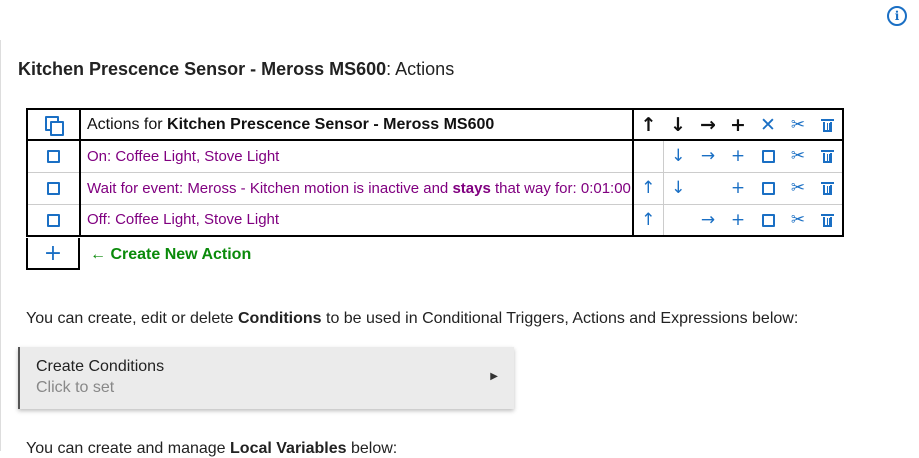 This screenshot has height=458, width=919. I want to click on page-title-suffix: : Actions, so click(420, 69).